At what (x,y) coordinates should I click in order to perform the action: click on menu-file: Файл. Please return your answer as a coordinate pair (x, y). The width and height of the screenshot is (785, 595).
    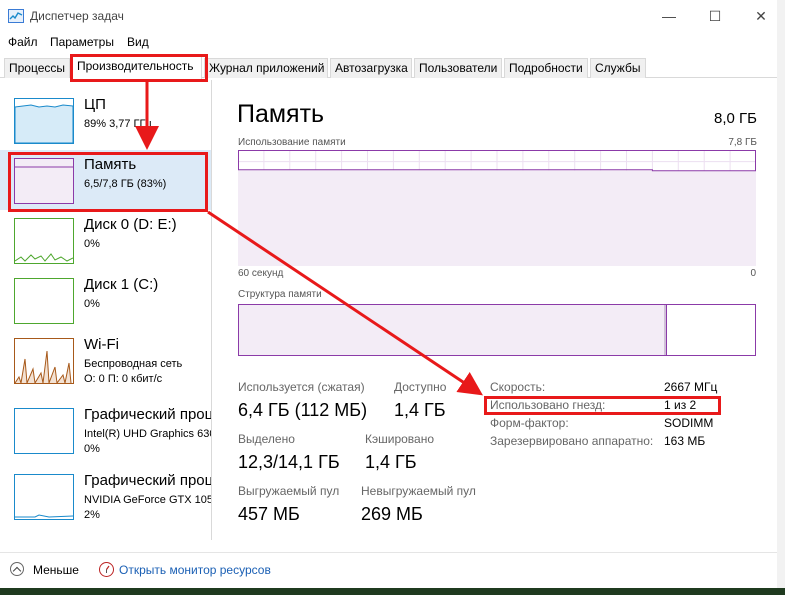
    Looking at the image, I should click on (23, 42).